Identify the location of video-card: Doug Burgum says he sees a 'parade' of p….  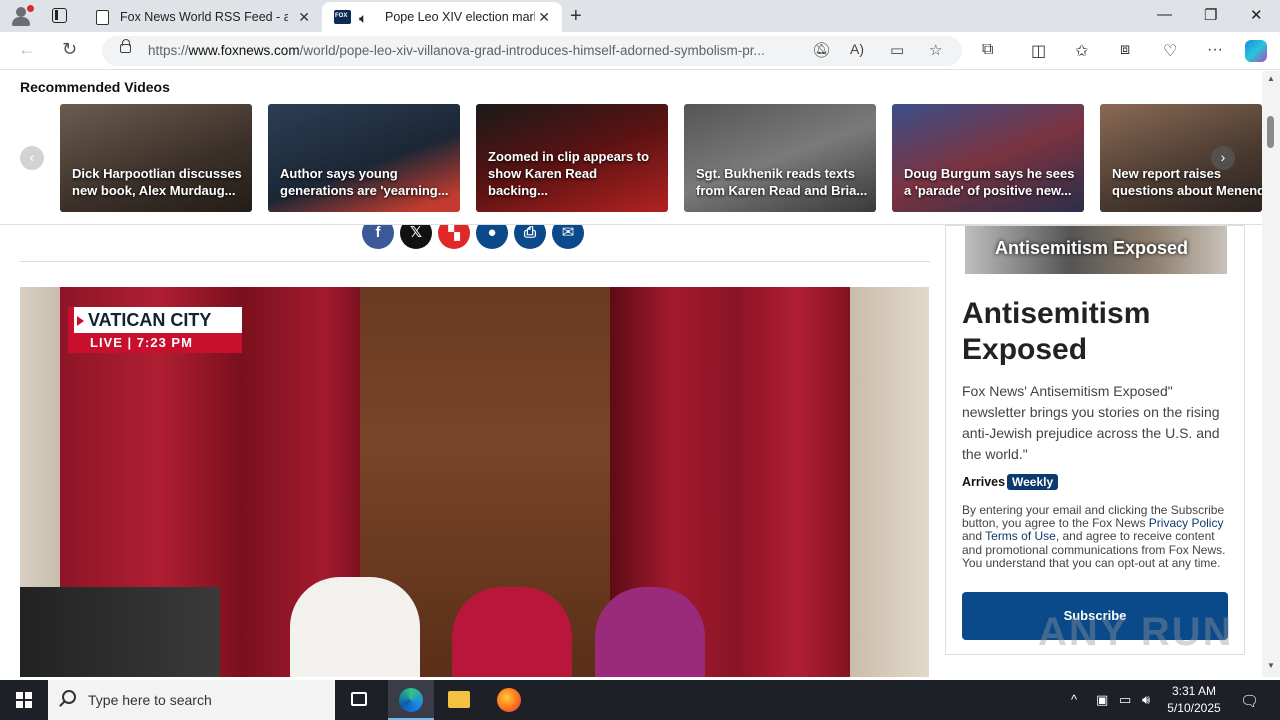
(988, 158).